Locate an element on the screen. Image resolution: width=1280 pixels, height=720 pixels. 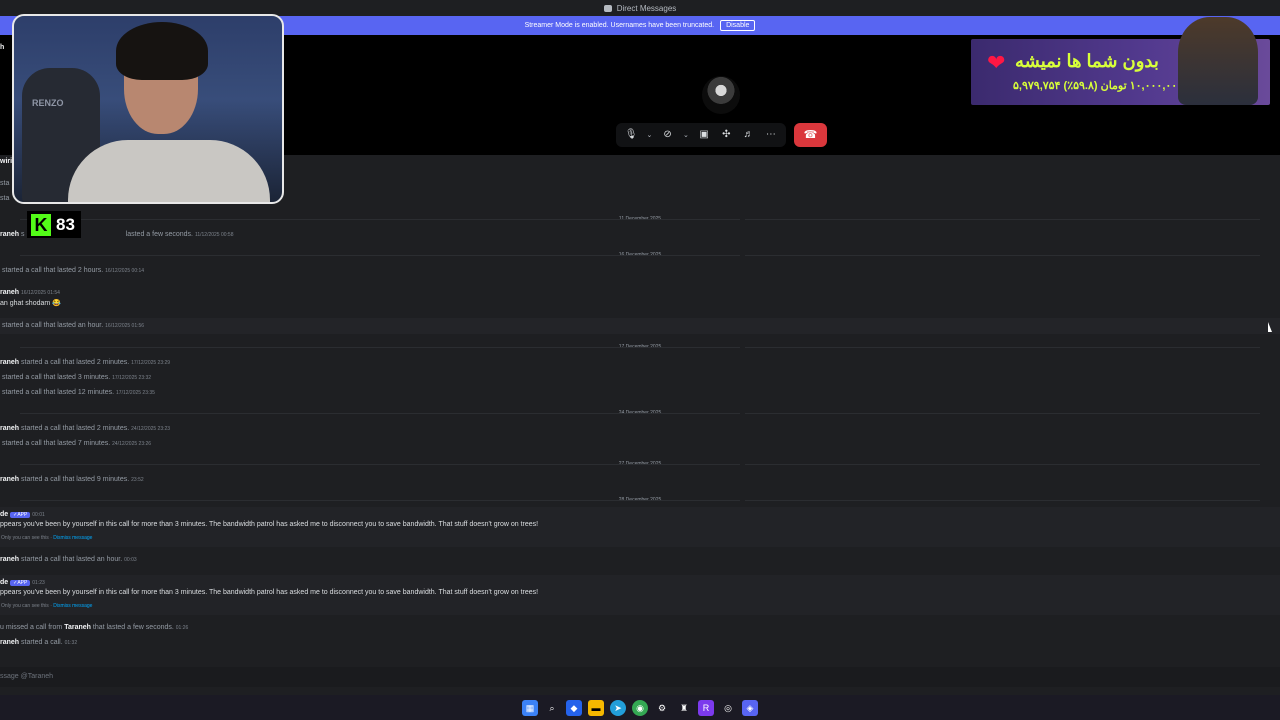
heart-icon: ❤ is located at coordinates (996, 62).